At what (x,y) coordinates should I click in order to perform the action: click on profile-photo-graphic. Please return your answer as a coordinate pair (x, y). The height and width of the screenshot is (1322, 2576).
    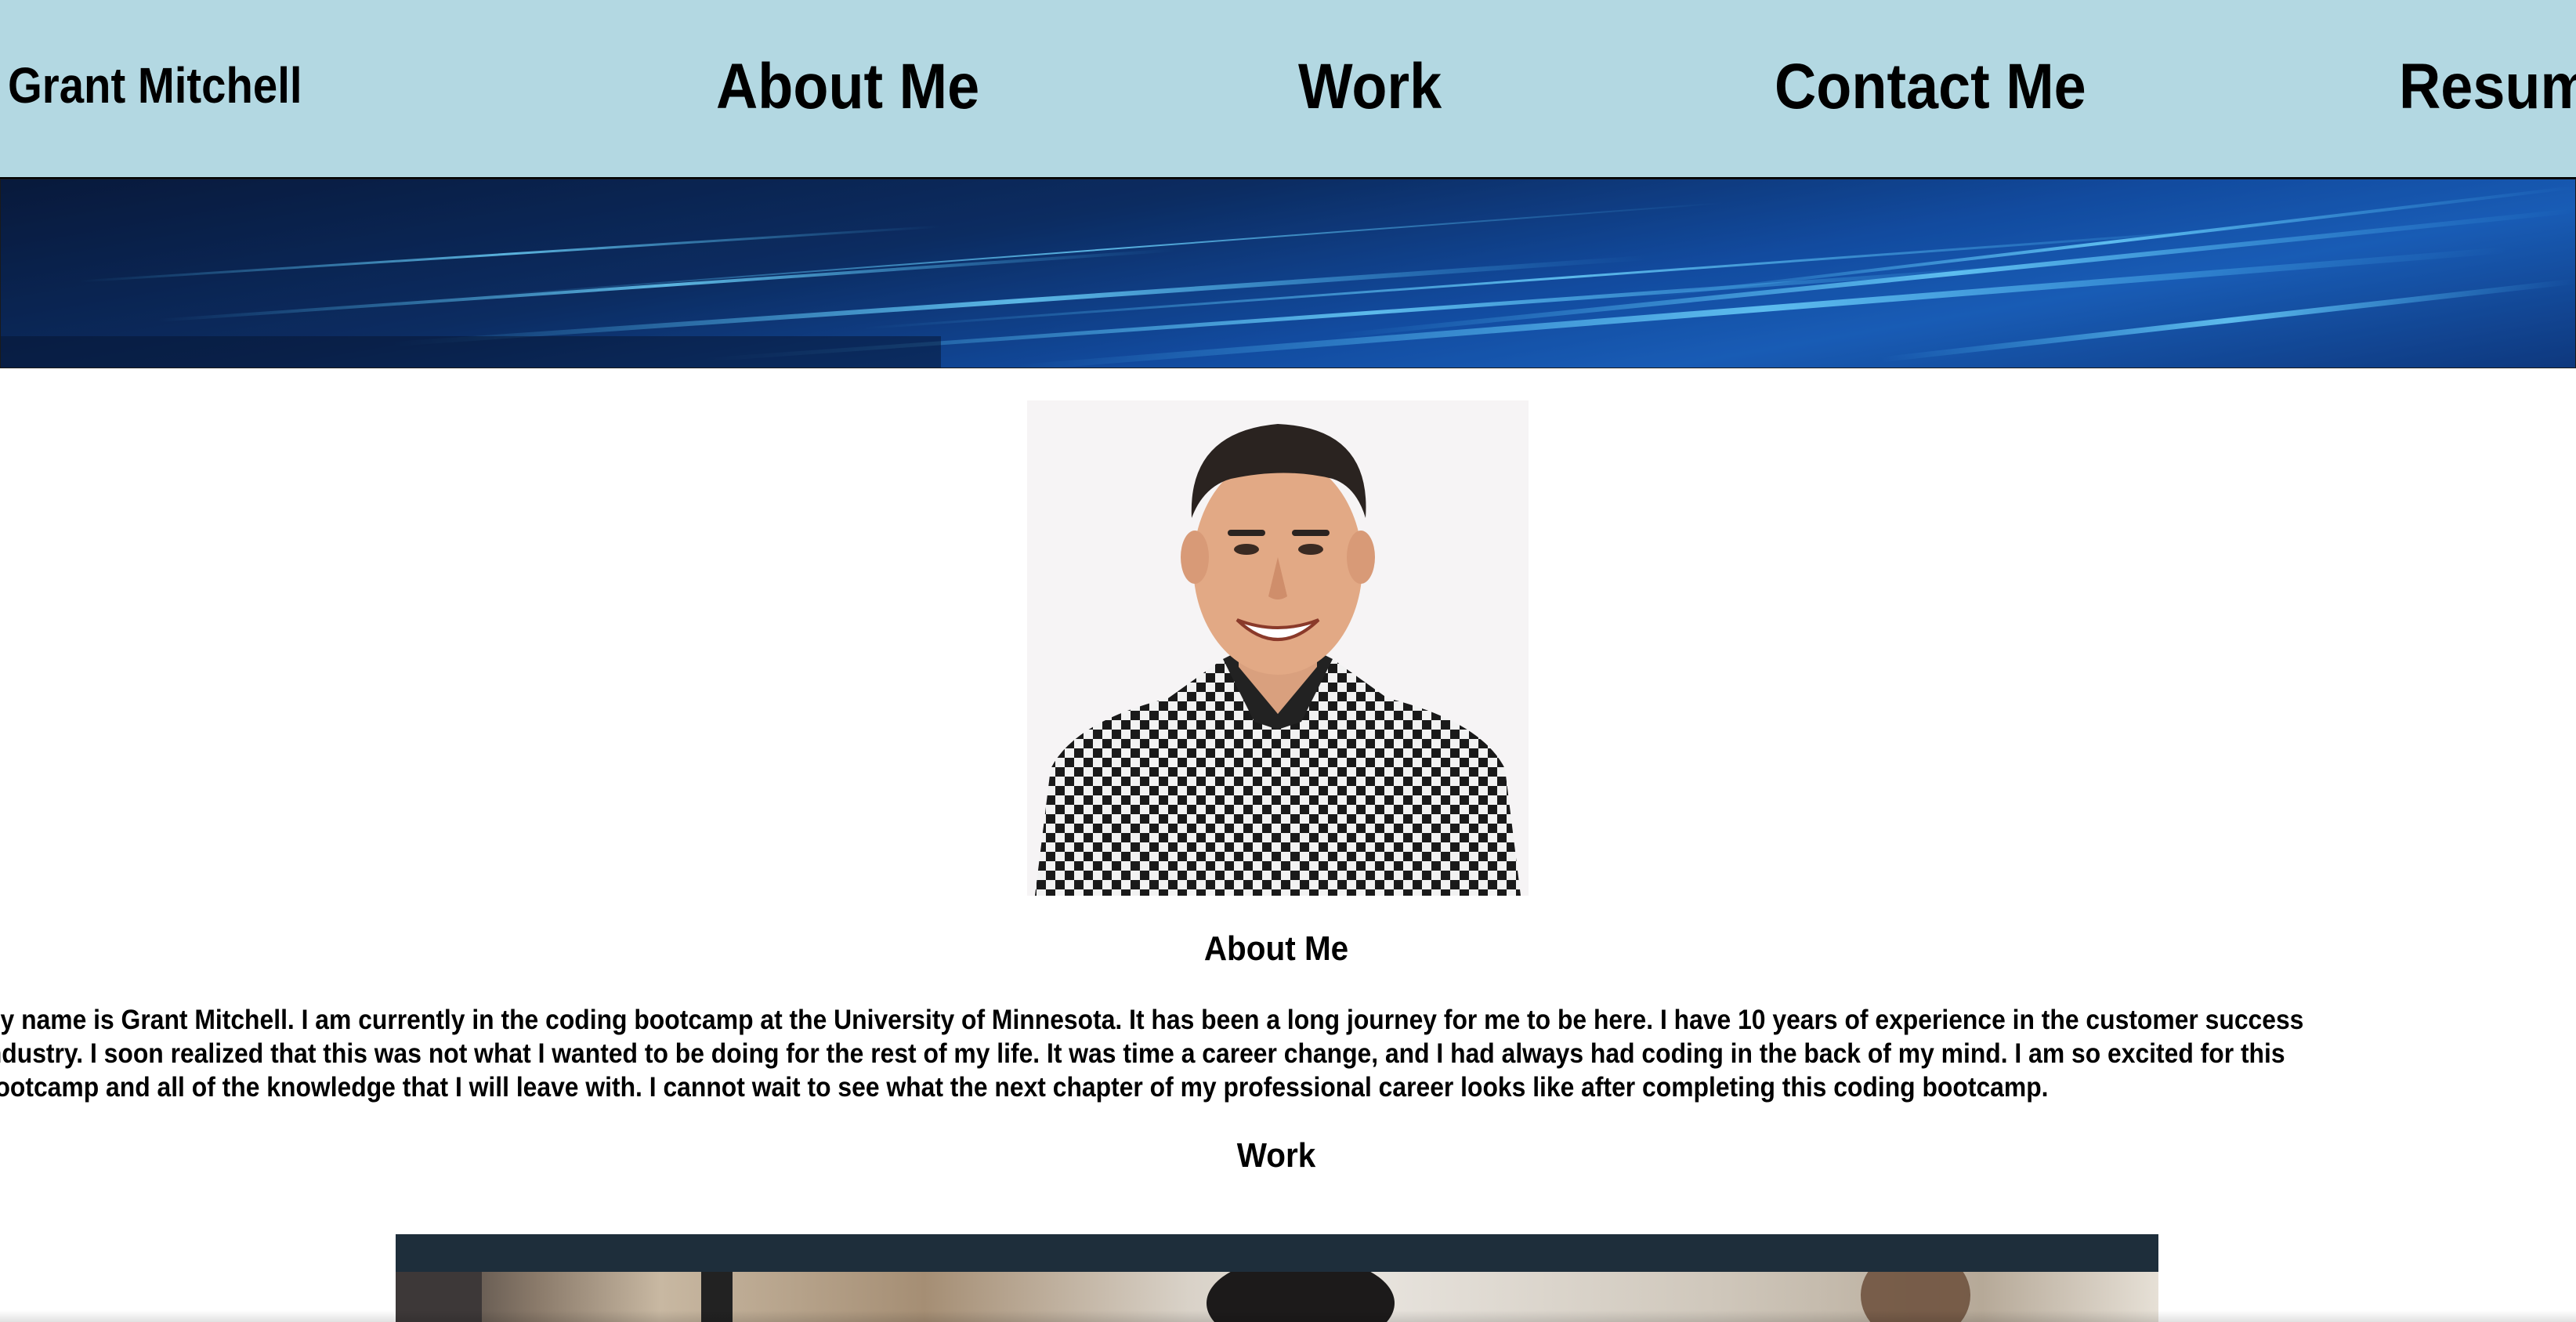
    Looking at the image, I should click on (1278, 648).